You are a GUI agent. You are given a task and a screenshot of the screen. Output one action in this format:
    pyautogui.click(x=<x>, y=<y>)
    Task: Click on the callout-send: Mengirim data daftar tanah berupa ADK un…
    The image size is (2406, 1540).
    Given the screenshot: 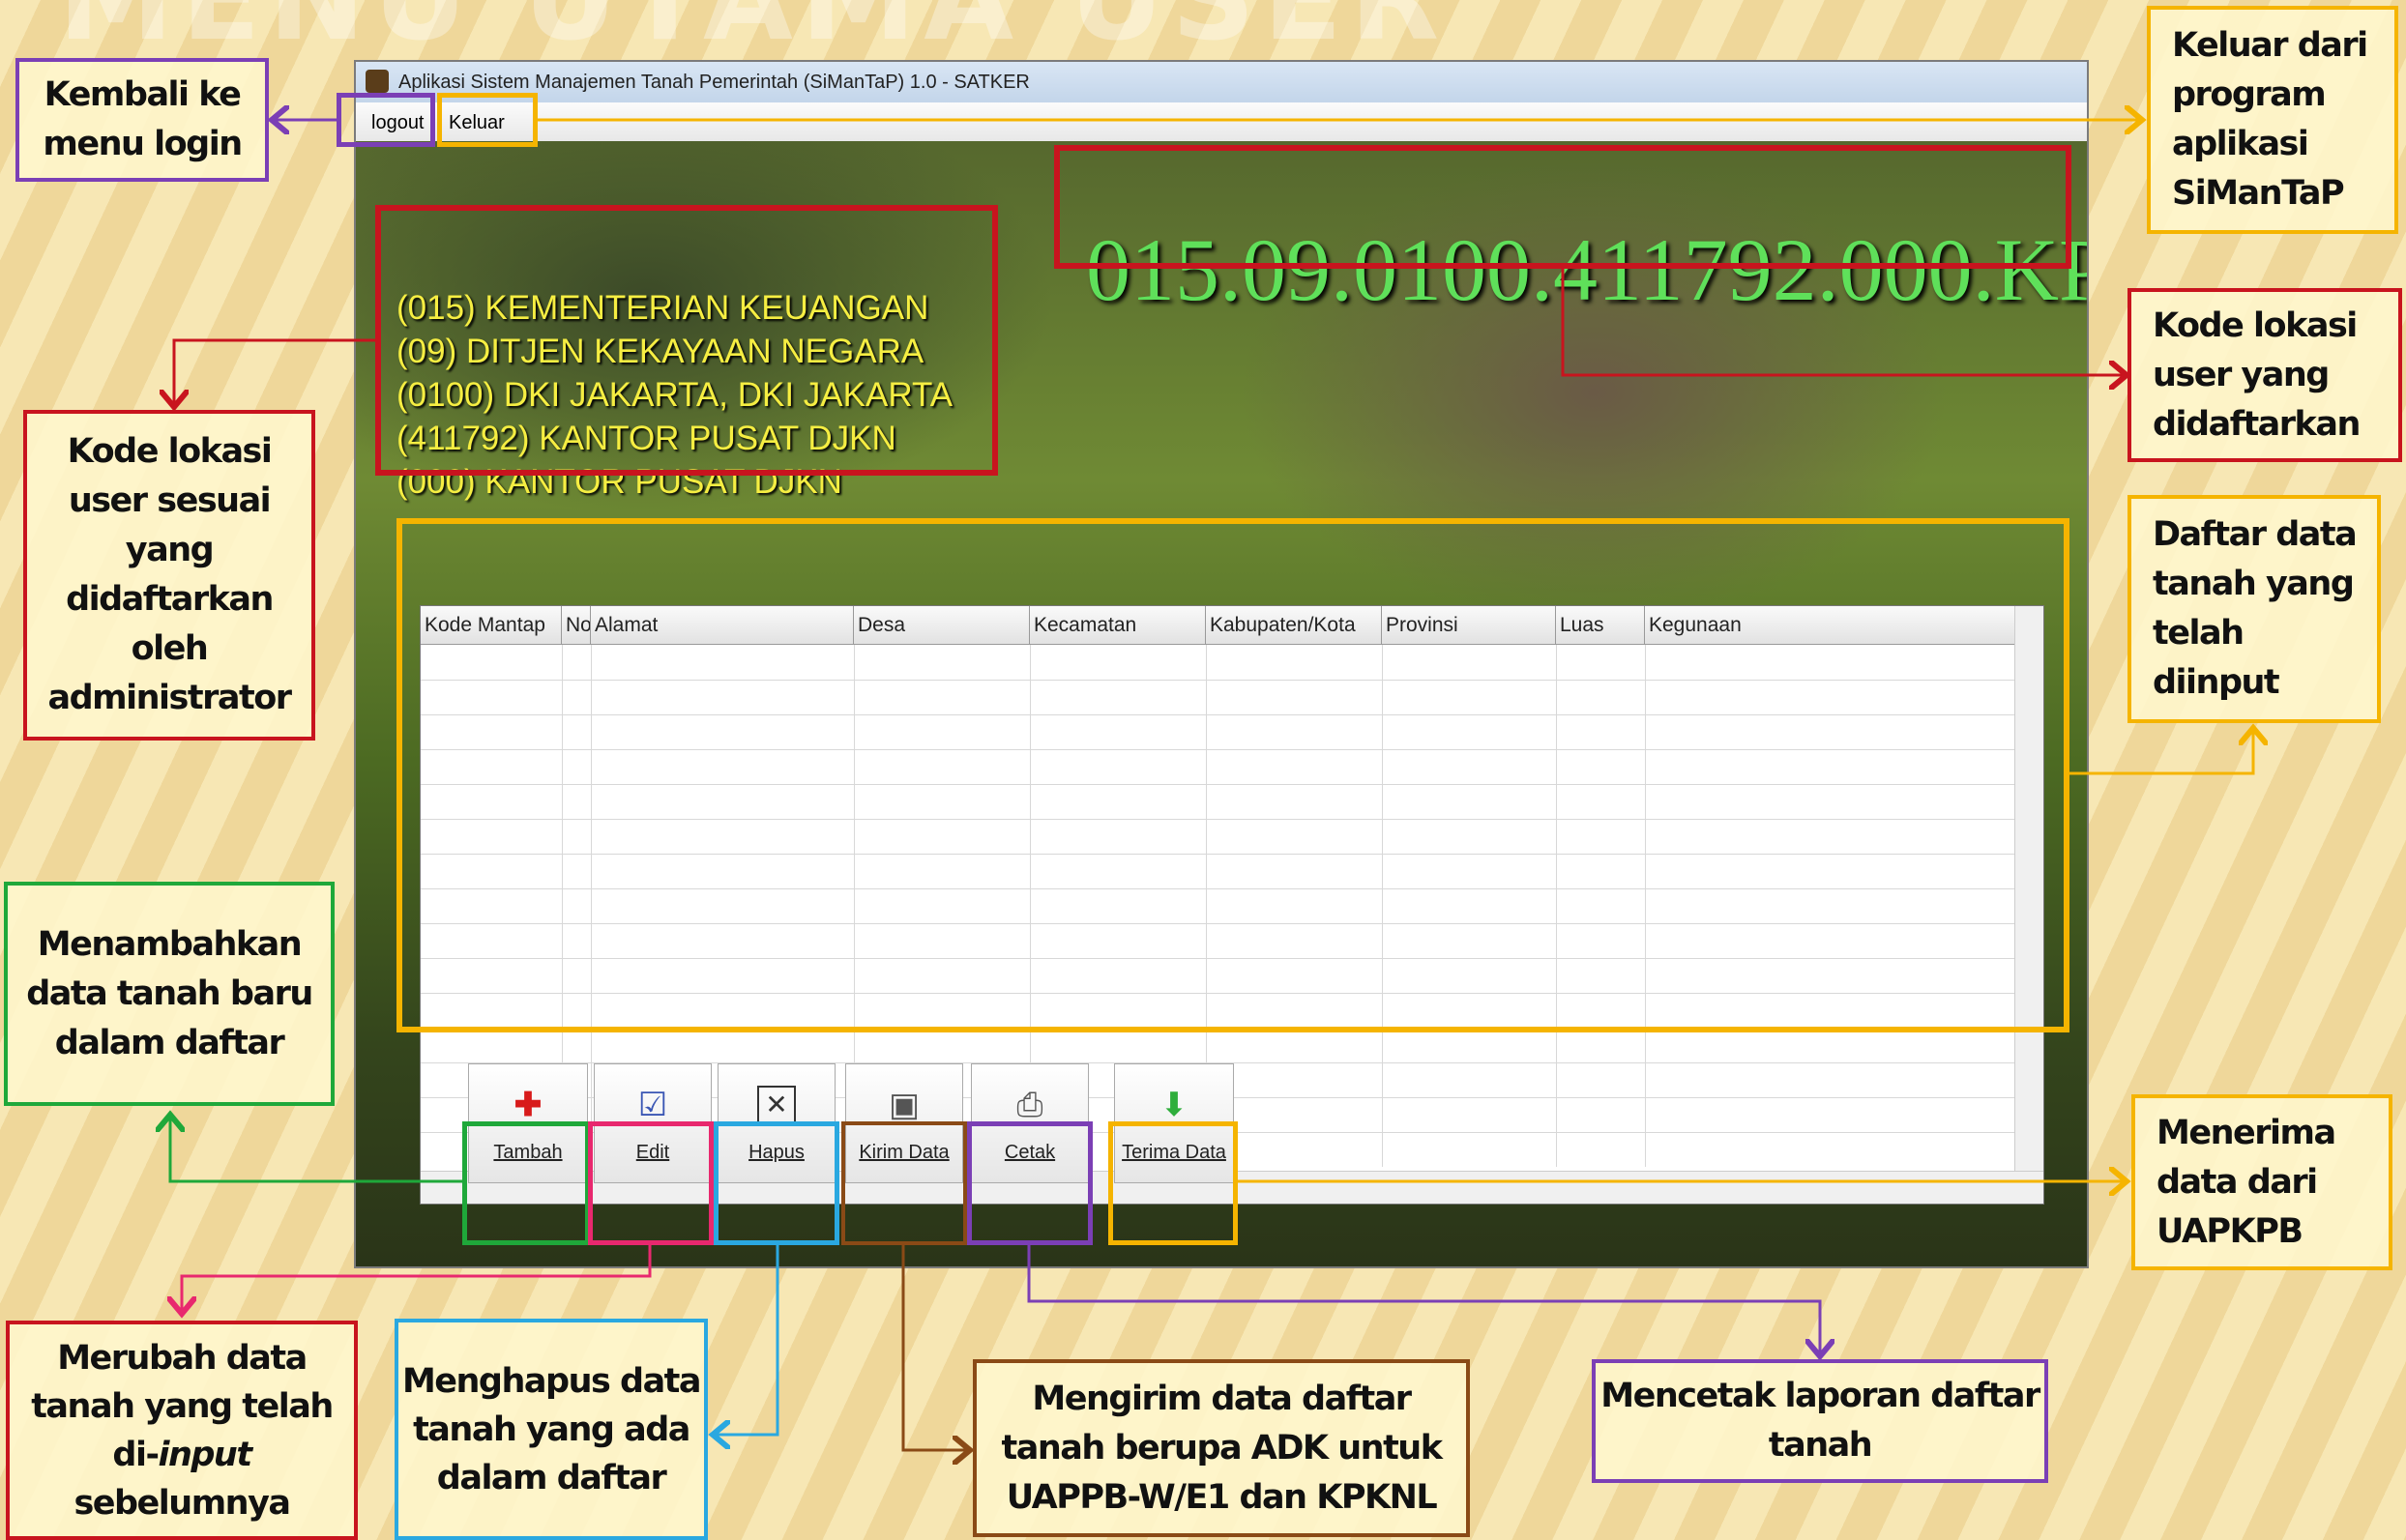 What is the action you would take?
    pyautogui.click(x=1221, y=1448)
    